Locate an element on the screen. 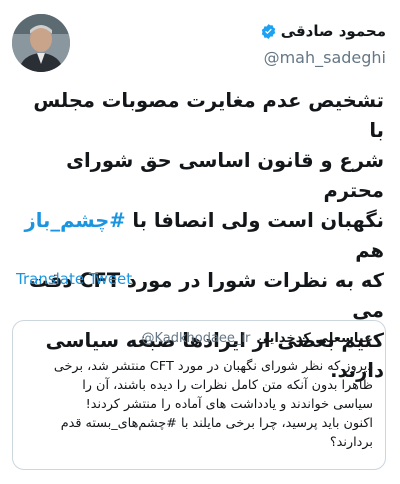 The image size is (400, 484). avatar-photo is located at coordinates (41, 43).